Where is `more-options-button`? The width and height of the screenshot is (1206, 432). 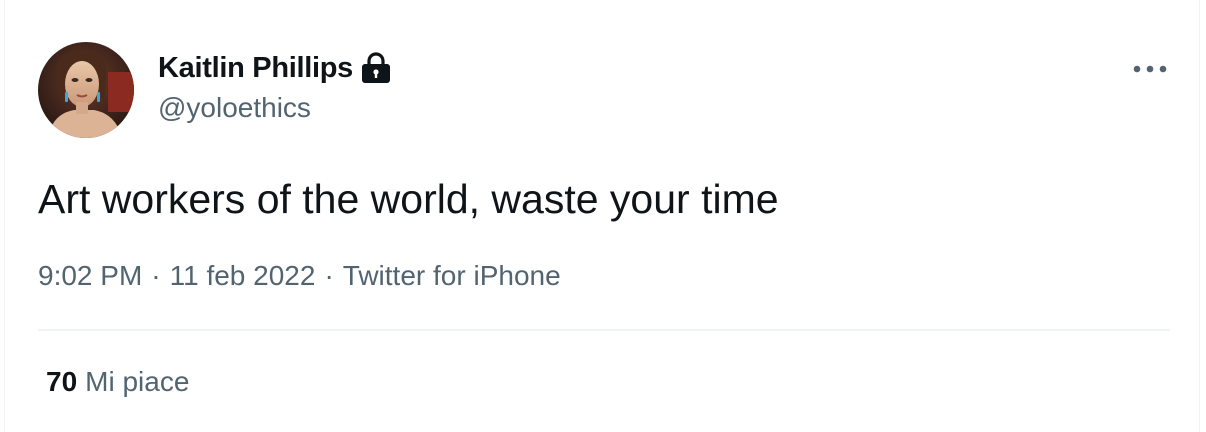 more-options-button is located at coordinates (1150, 69).